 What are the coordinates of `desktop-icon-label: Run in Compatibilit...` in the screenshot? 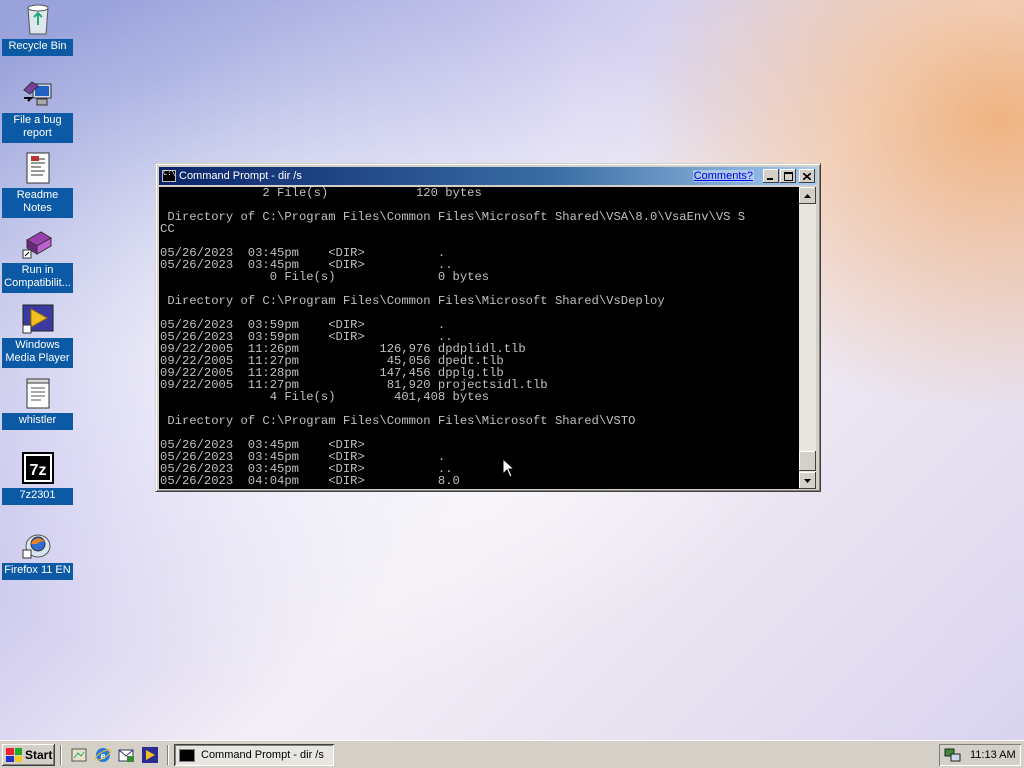 It's located at (37, 278).